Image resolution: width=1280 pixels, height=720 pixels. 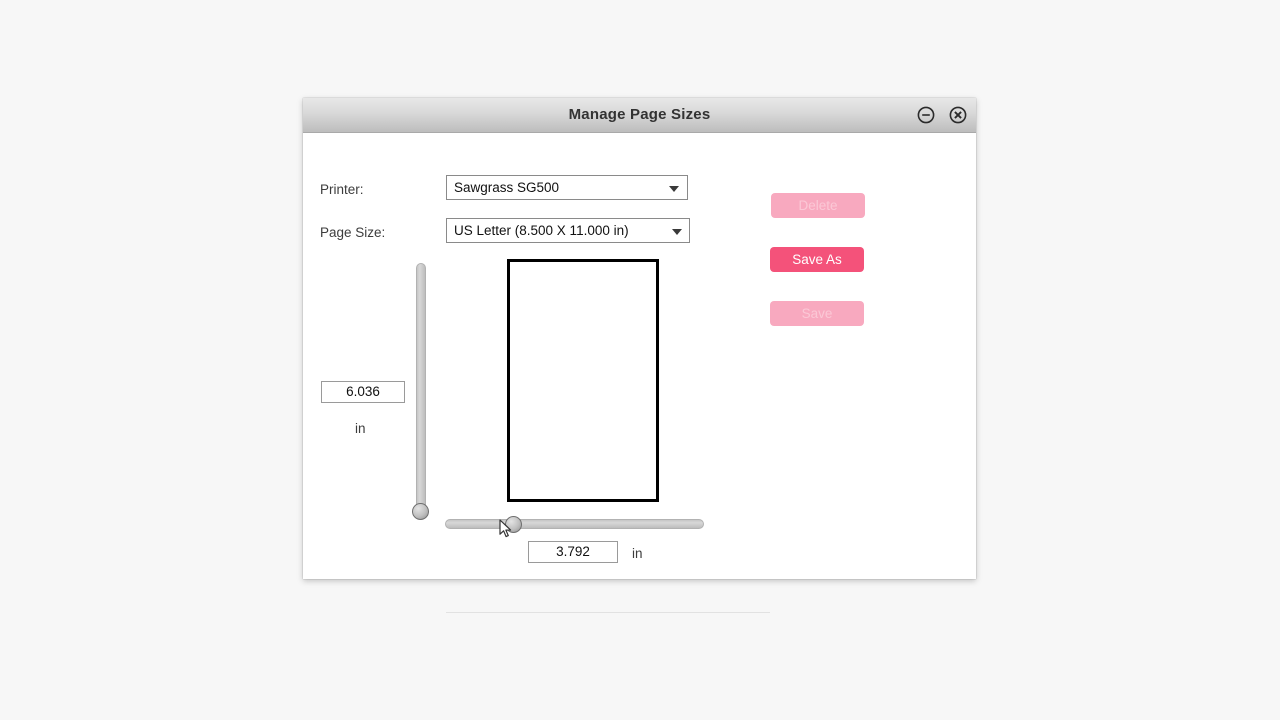 I want to click on page-height-slider, so click(x=420, y=391).